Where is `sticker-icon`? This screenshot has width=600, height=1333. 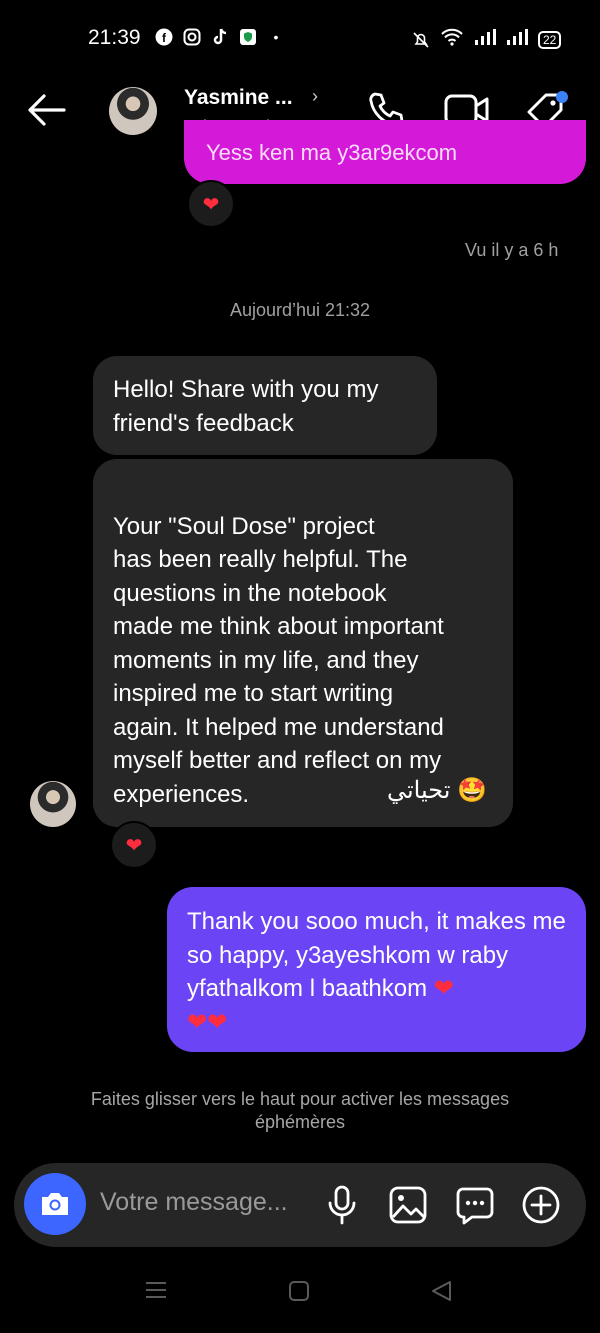
sticker-icon is located at coordinates (475, 1206).